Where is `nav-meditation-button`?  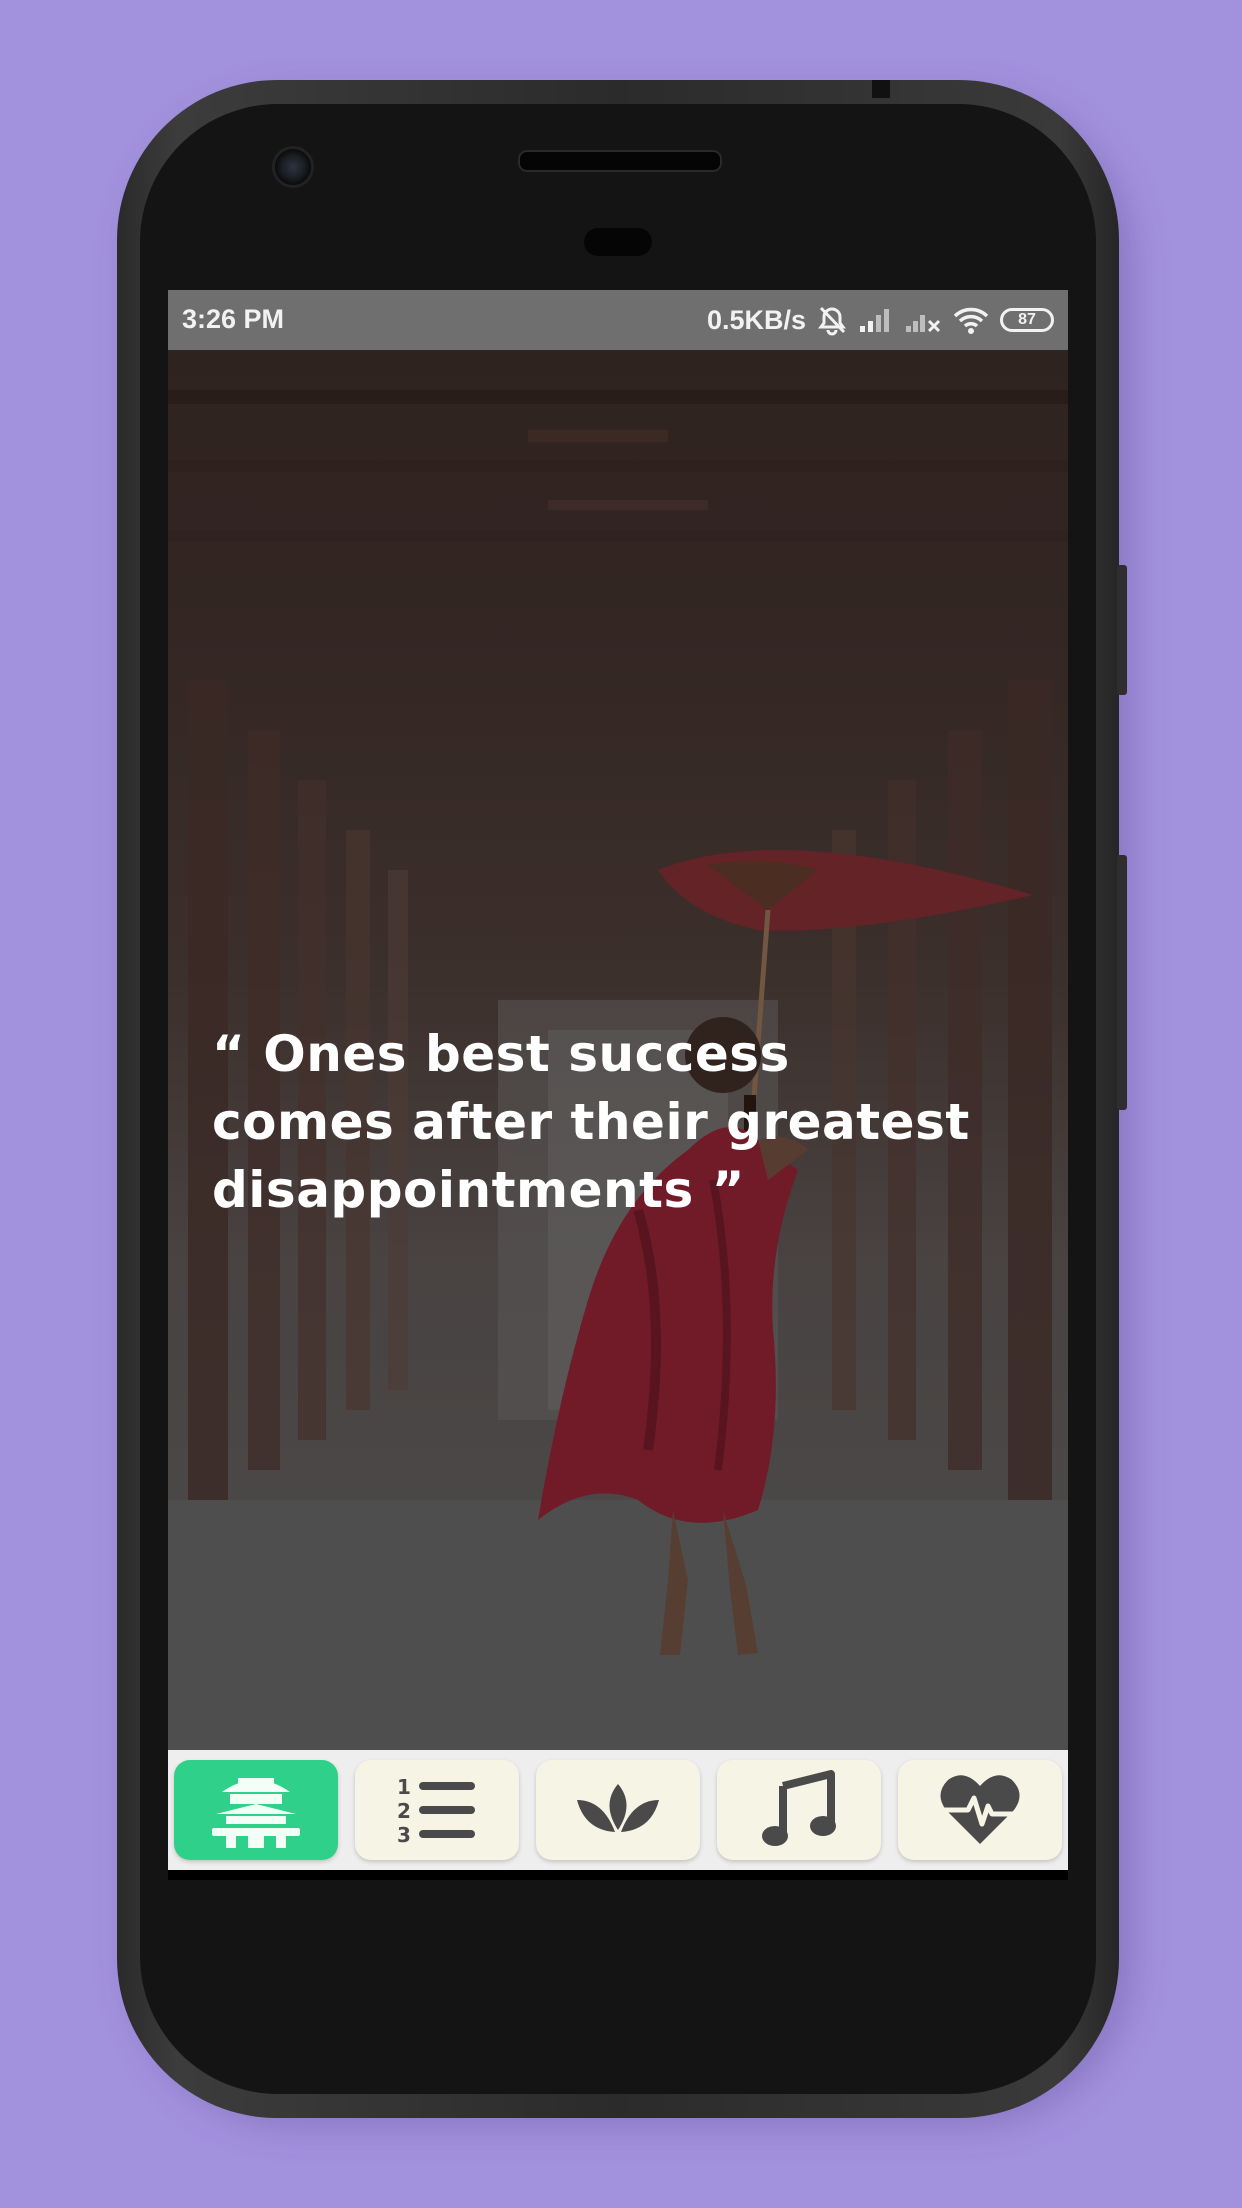
nav-meditation-button is located at coordinates (618, 1810).